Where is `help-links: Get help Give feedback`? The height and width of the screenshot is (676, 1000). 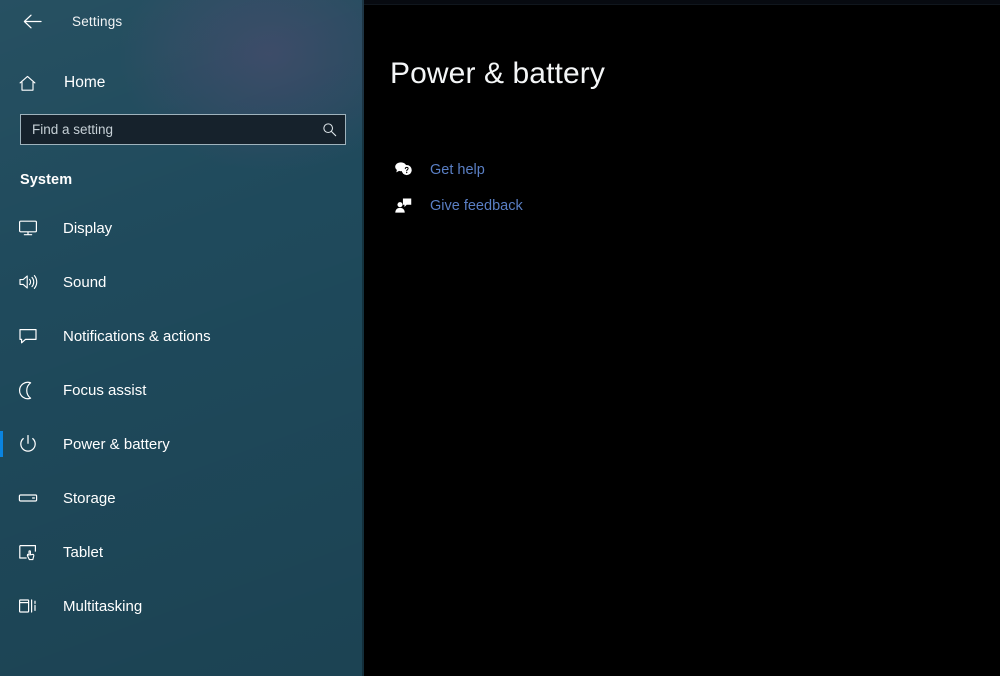
help-links: Get help Give feedback is located at coordinates (695, 188).